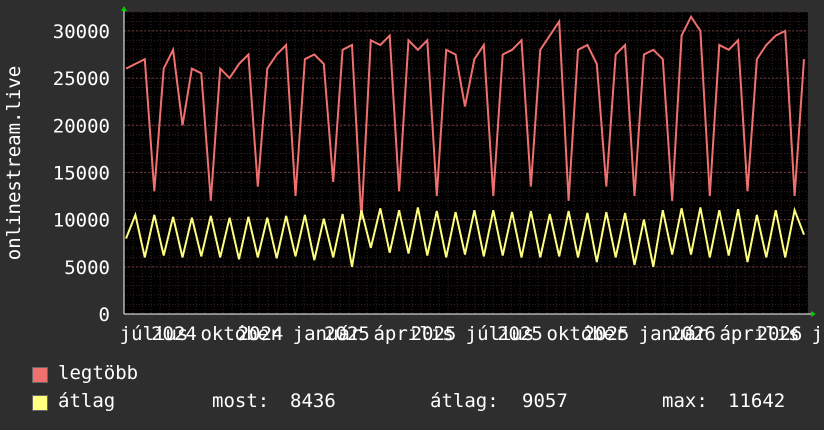 Image resolution: width=824 pixels, height=430 pixels. I want to click on y-tick-label: 25000, so click(81, 79).